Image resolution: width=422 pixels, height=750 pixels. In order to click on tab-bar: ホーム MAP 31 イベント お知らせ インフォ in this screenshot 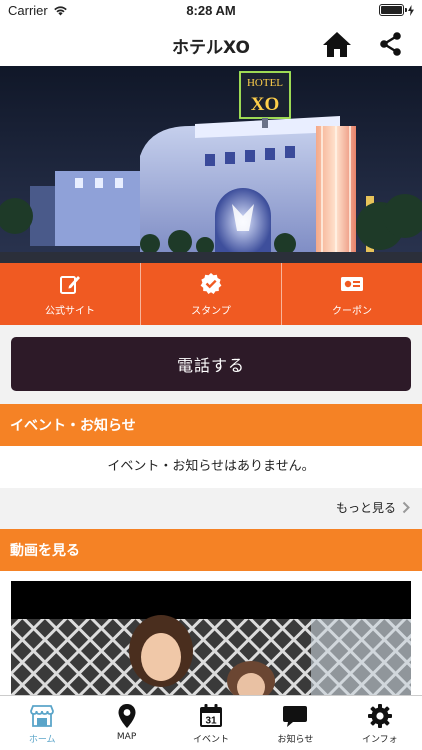, I will do `click(211, 722)`.